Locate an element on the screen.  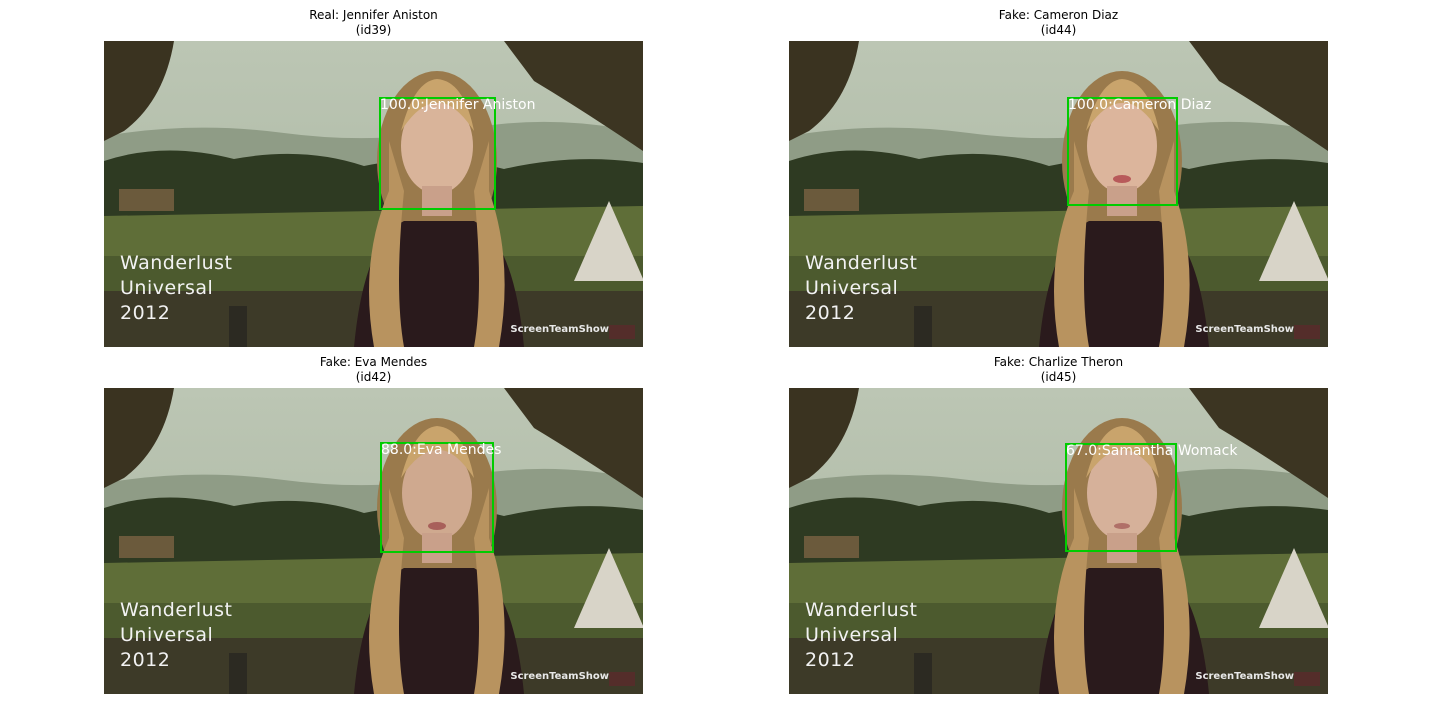
panel-title: Fake: Cameron Diaz (id44) is located at coordinates (1058, 23).